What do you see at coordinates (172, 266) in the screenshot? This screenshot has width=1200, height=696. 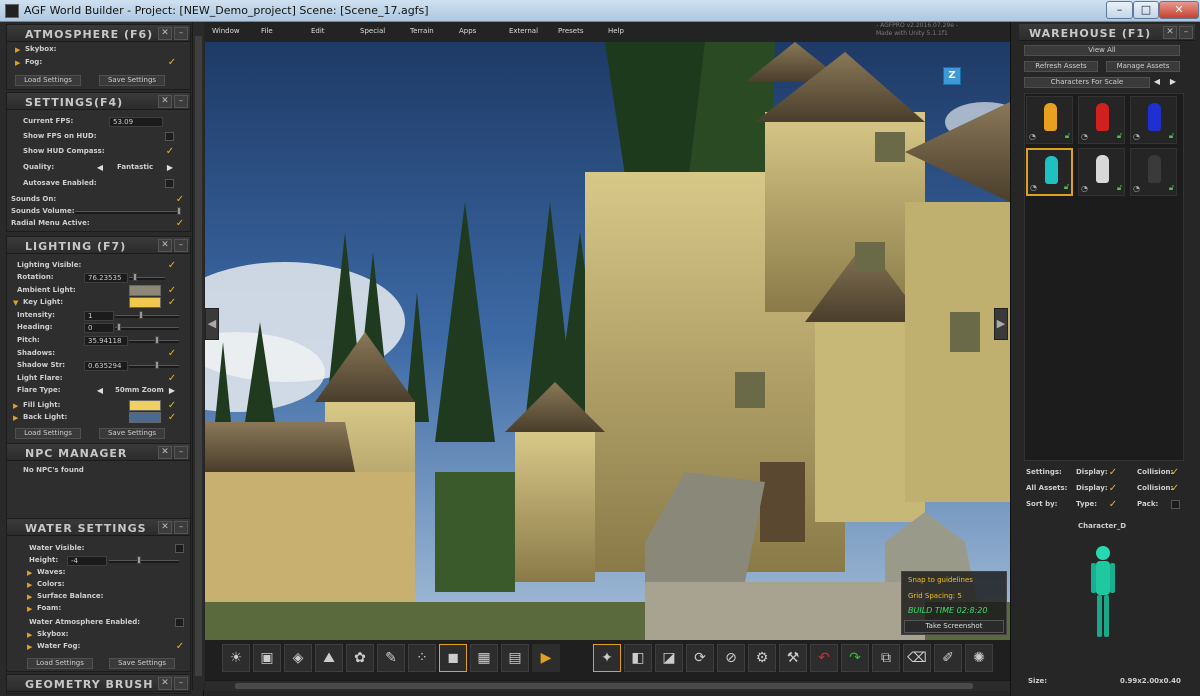 I see `lighting-visible-checkbox: ✓` at bounding box center [172, 266].